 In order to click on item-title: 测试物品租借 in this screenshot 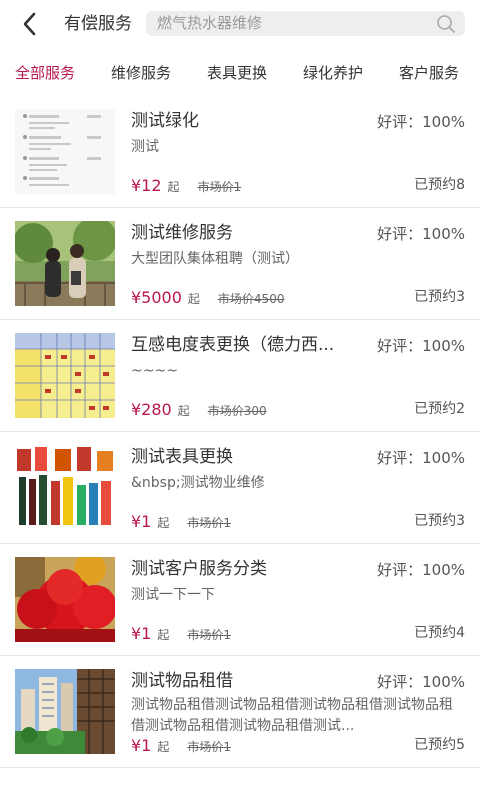, I will do `click(182, 681)`.